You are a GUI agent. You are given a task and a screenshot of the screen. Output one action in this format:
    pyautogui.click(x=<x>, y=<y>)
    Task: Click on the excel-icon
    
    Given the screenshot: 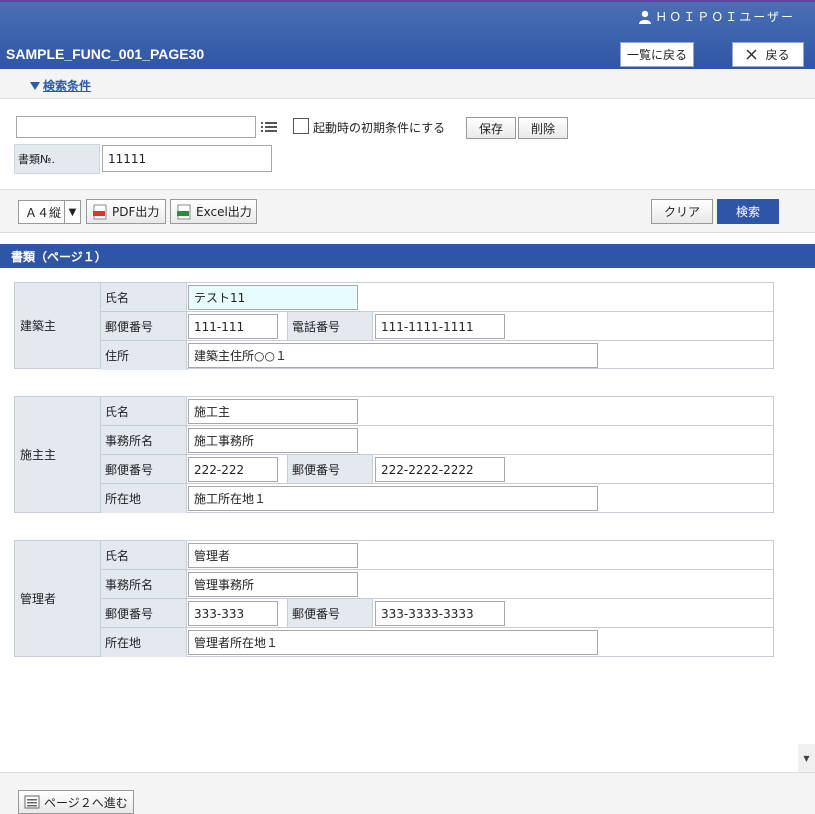 What is the action you would take?
    pyautogui.click(x=184, y=211)
    